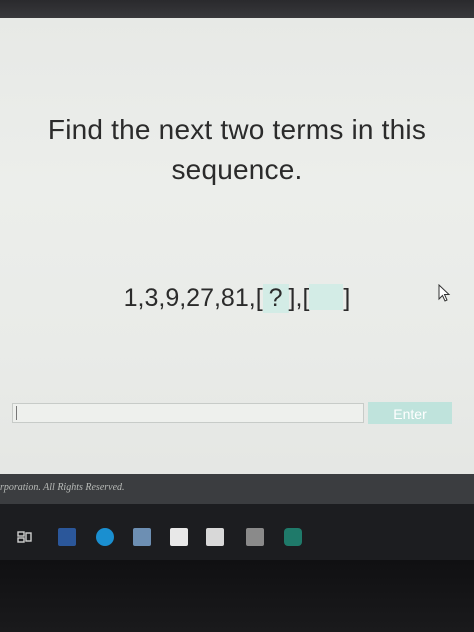 The width and height of the screenshot is (474, 632). What do you see at coordinates (16, 413) in the screenshot?
I see `text-caret` at bounding box center [16, 413].